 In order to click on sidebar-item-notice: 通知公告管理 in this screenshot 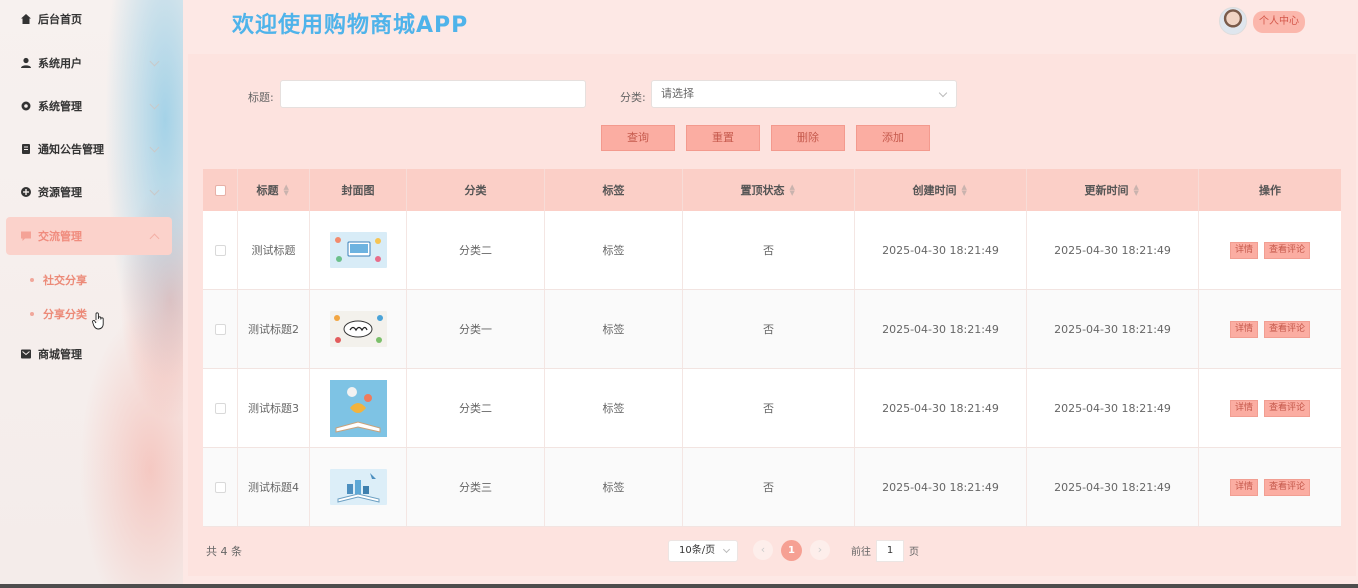, I will do `click(89, 149)`.